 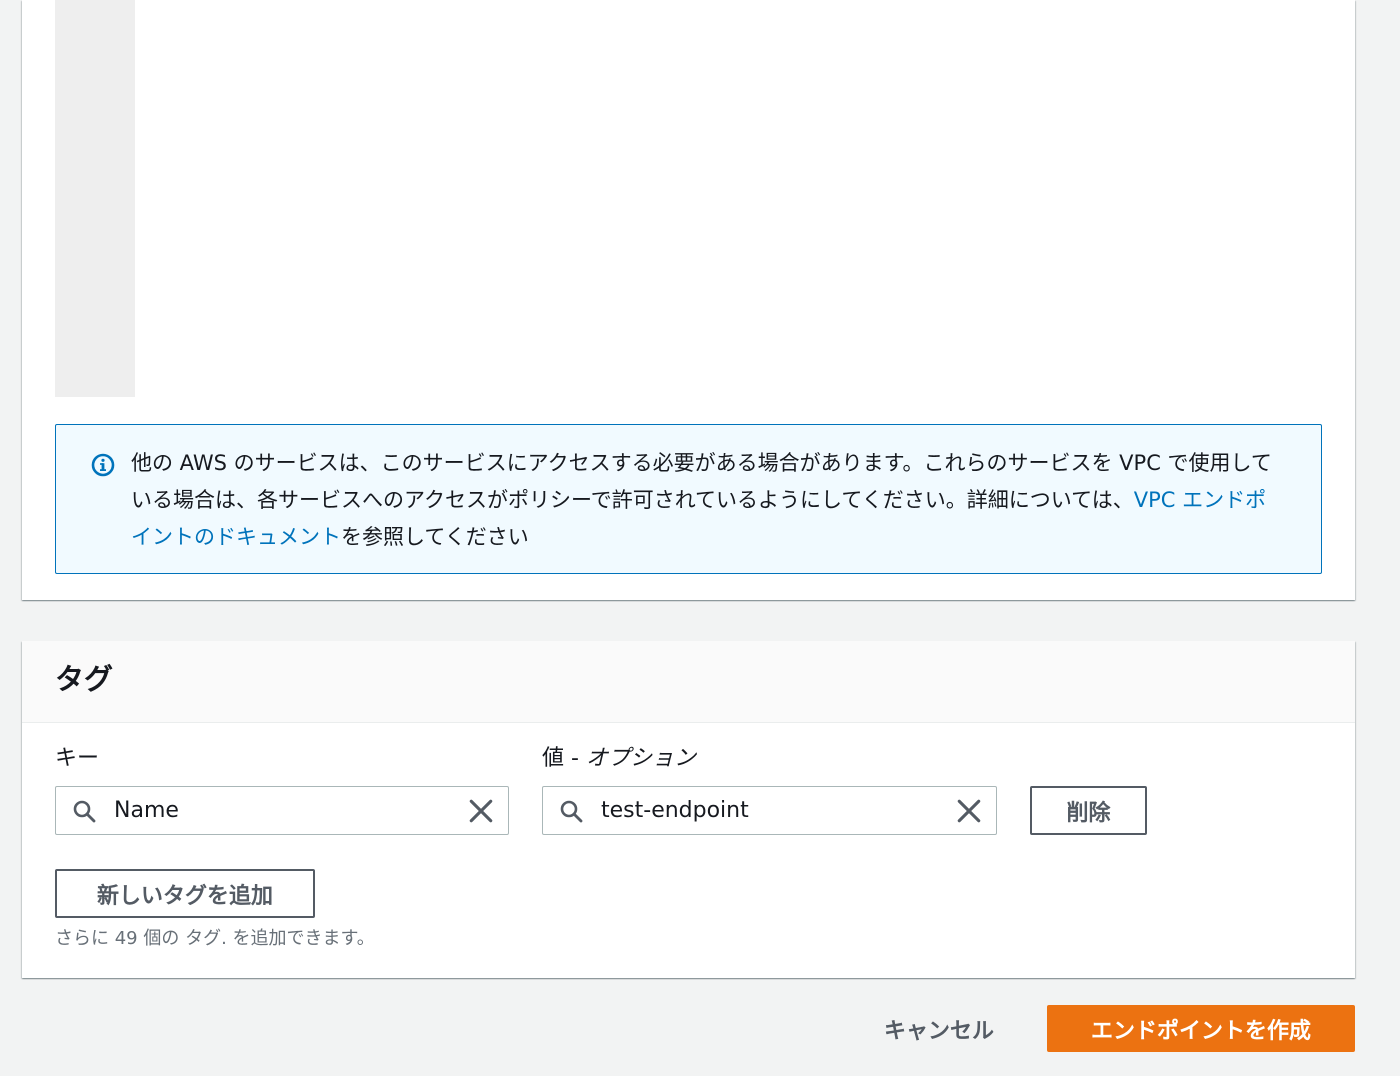 I want to click on create-endpoint-button: エンドポイントを作成, so click(x=1201, y=1028).